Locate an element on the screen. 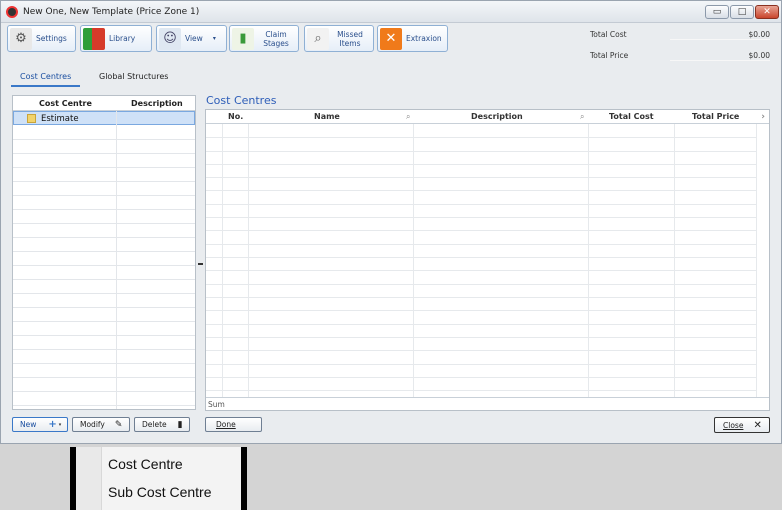  minimize-button: ▭ is located at coordinates (717, 12).